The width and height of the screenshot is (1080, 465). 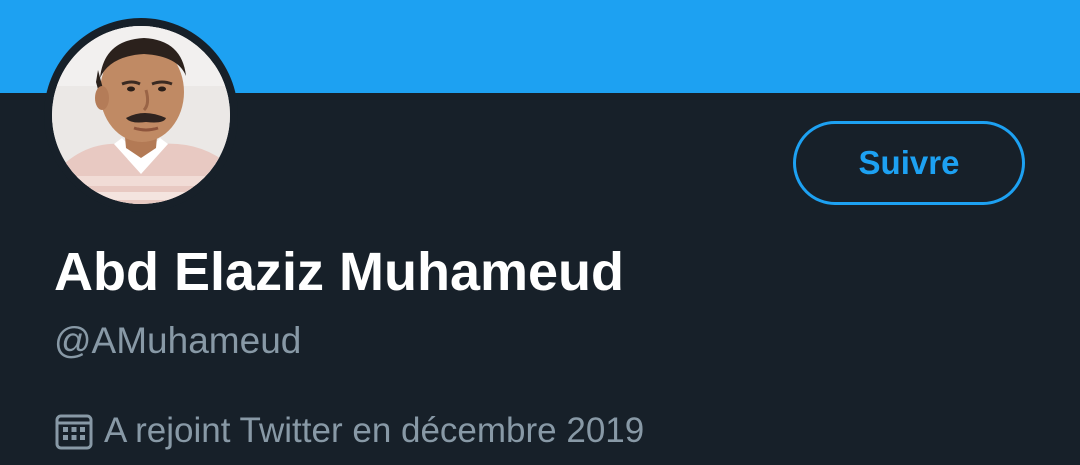 I want to click on avatar, so click(x=141, y=115).